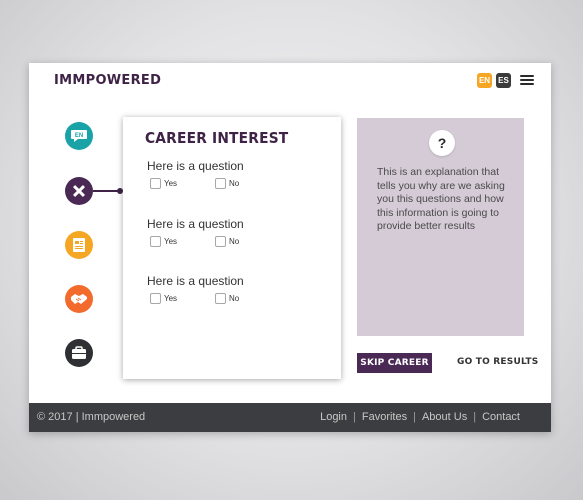 The height and width of the screenshot is (500, 583). Describe the element at coordinates (501, 417) in the screenshot. I see `contact-link: Contact` at that location.